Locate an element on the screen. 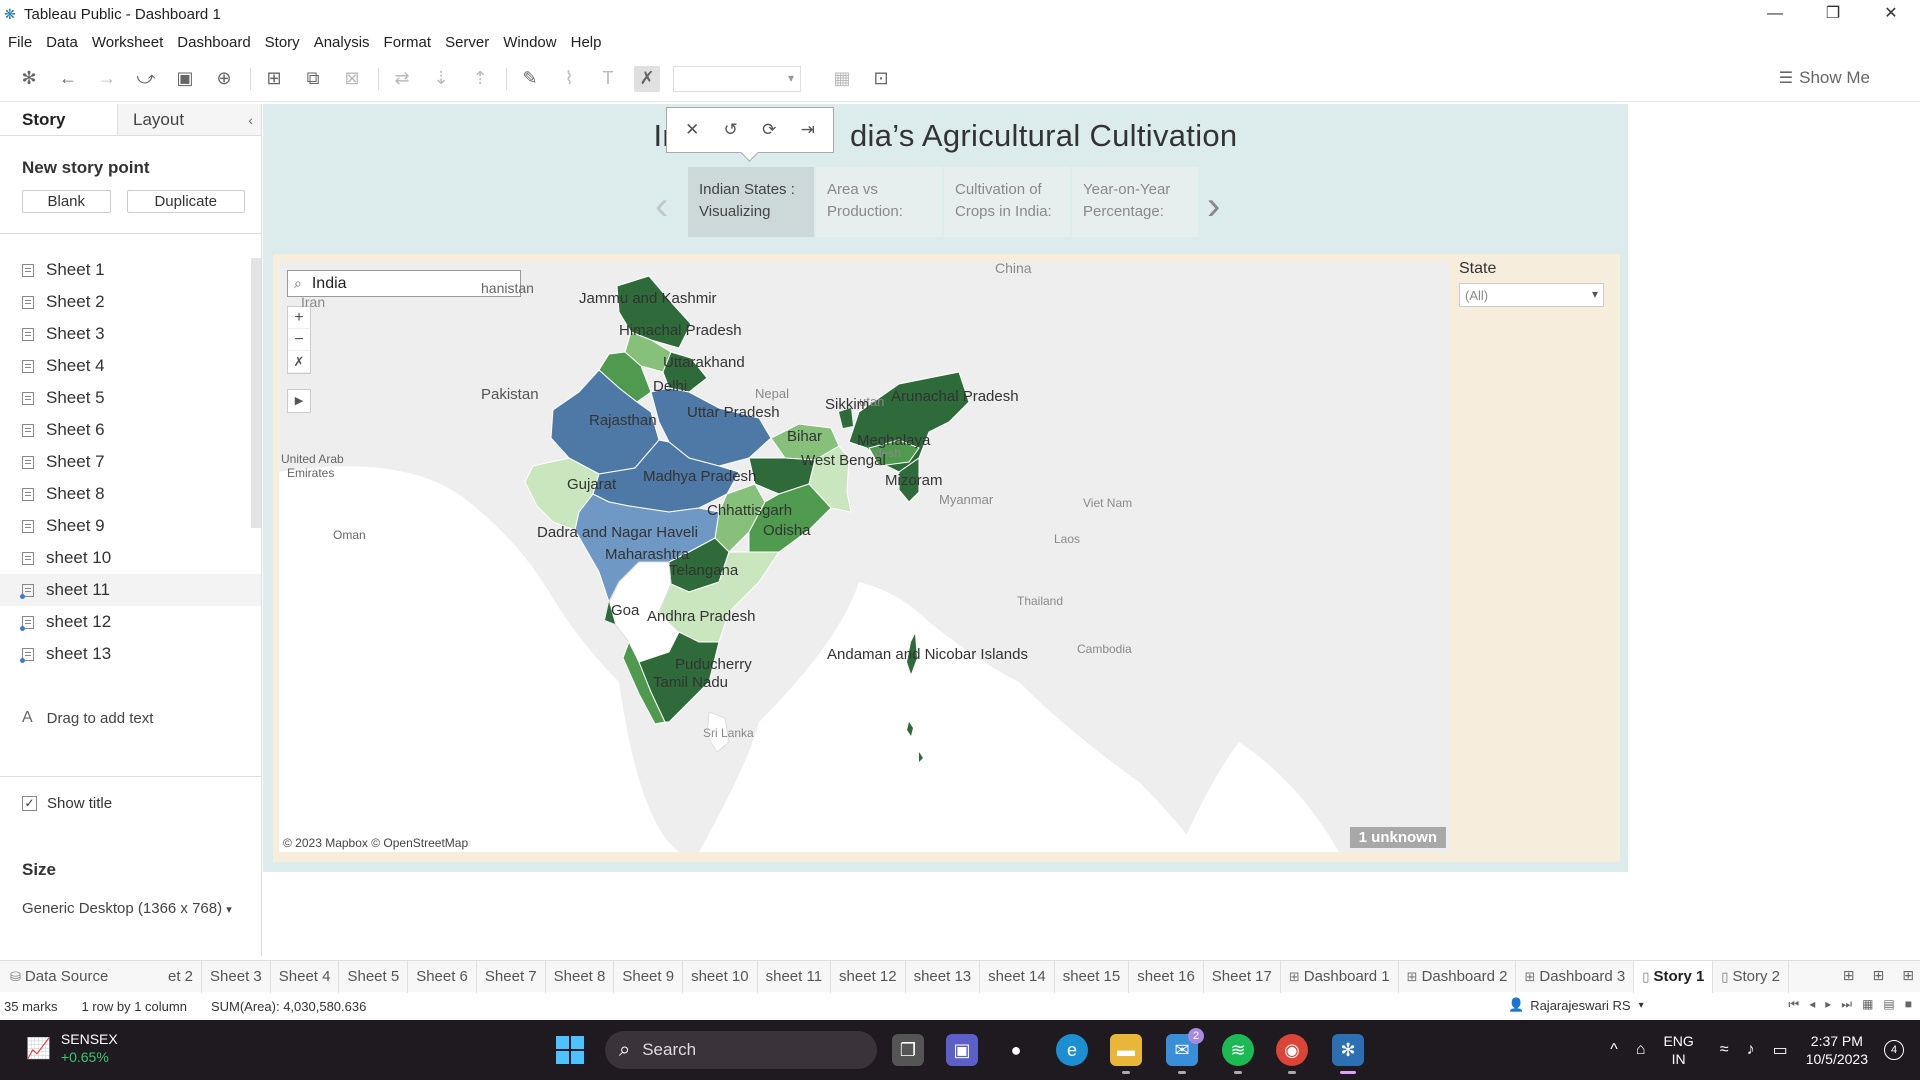 This screenshot has width=1920, height=1080. tab-sheet: Sheet 17 is located at coordinates (1242, 976).